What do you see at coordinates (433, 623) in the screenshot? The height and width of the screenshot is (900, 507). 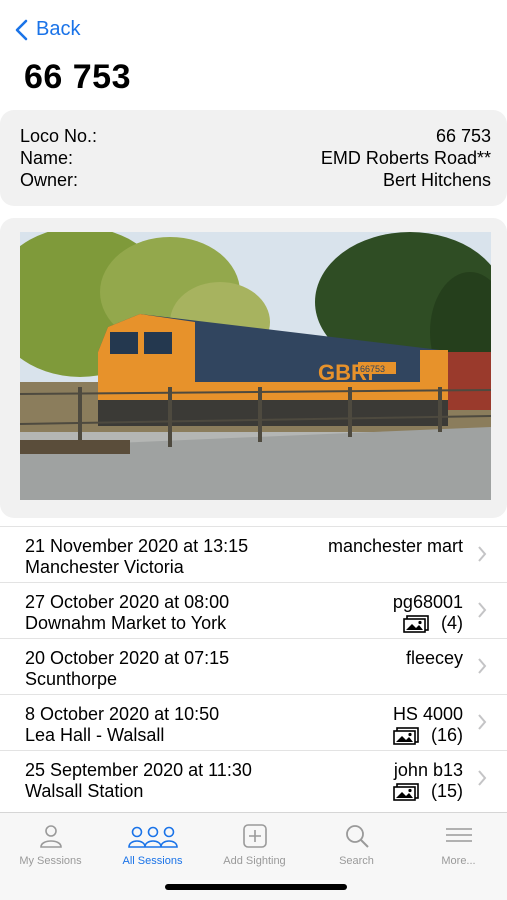 I see `photo-count: (4)` at bounding box center [433, 623].